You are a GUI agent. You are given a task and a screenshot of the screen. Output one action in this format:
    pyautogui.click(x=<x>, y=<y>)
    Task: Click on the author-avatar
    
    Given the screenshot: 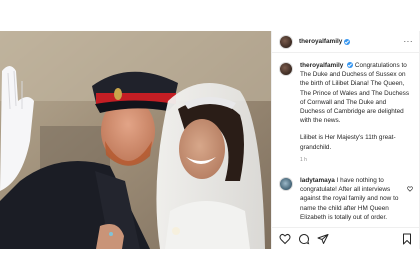 What is the action you would take?
    pyautogui.click(x=286, y=41)
    